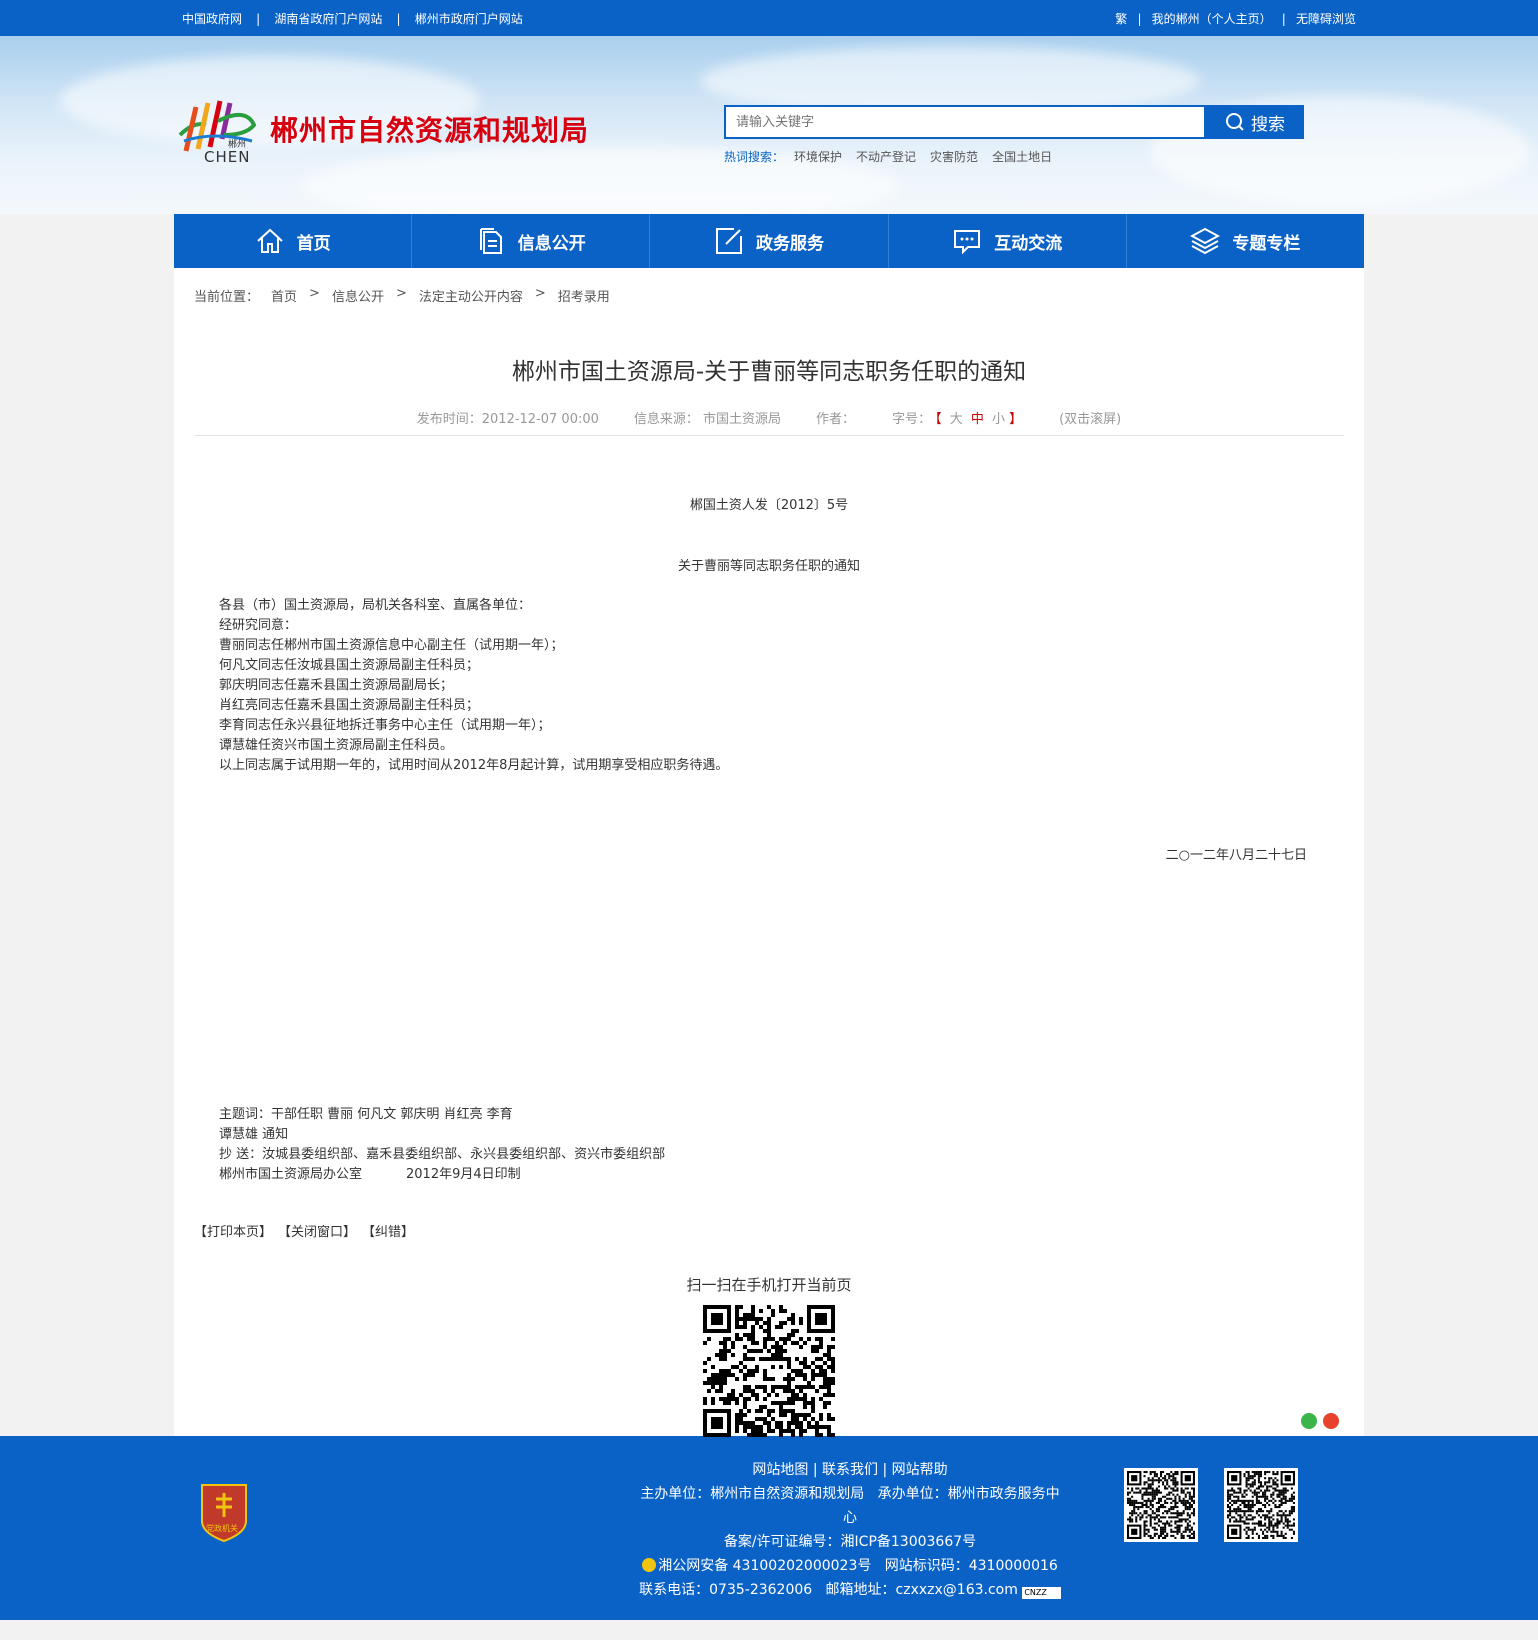  What do you see at coordinates (707, 419) in the screenshot?
I see `info-source: 信息来源： 市国土资源局` at bounding box center [707, 419].